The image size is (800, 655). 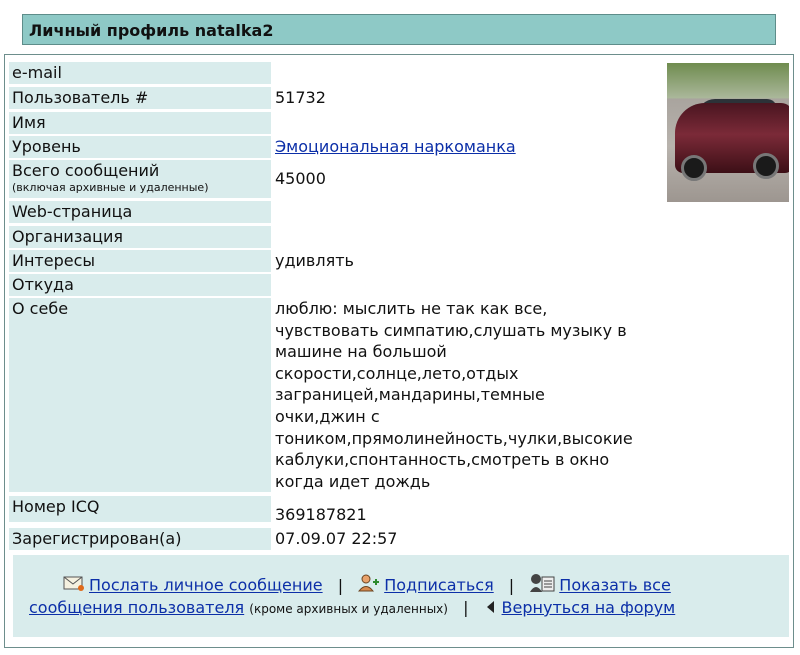 What do you see at coordinates (140, 261) in the screenshot?
I see `label-interests: Интересы` at bounding box center [140, 261].